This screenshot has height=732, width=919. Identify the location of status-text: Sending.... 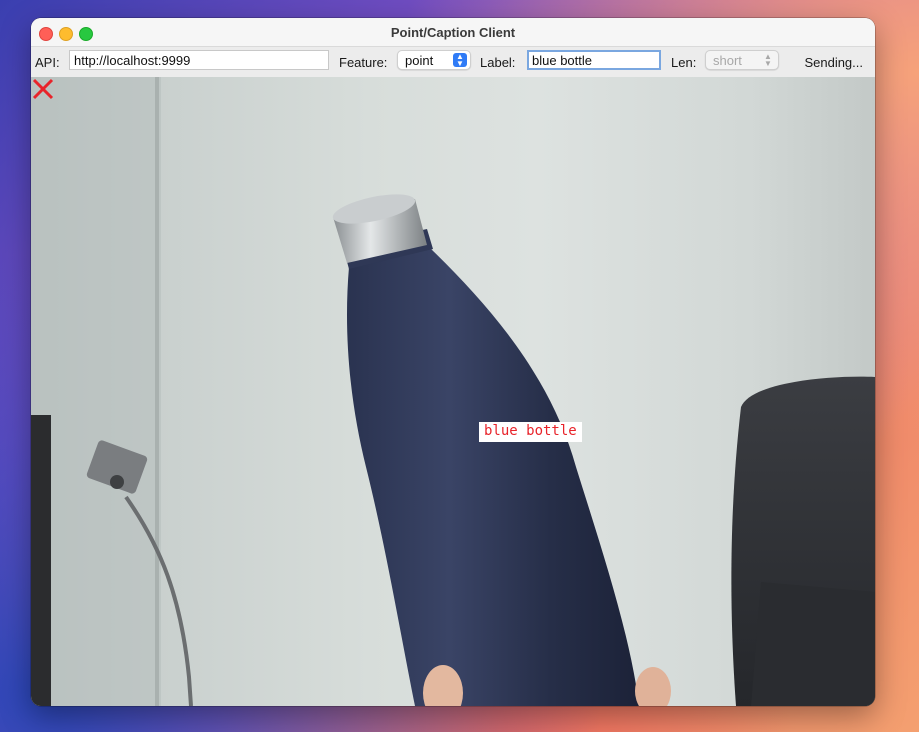
(833, 62).